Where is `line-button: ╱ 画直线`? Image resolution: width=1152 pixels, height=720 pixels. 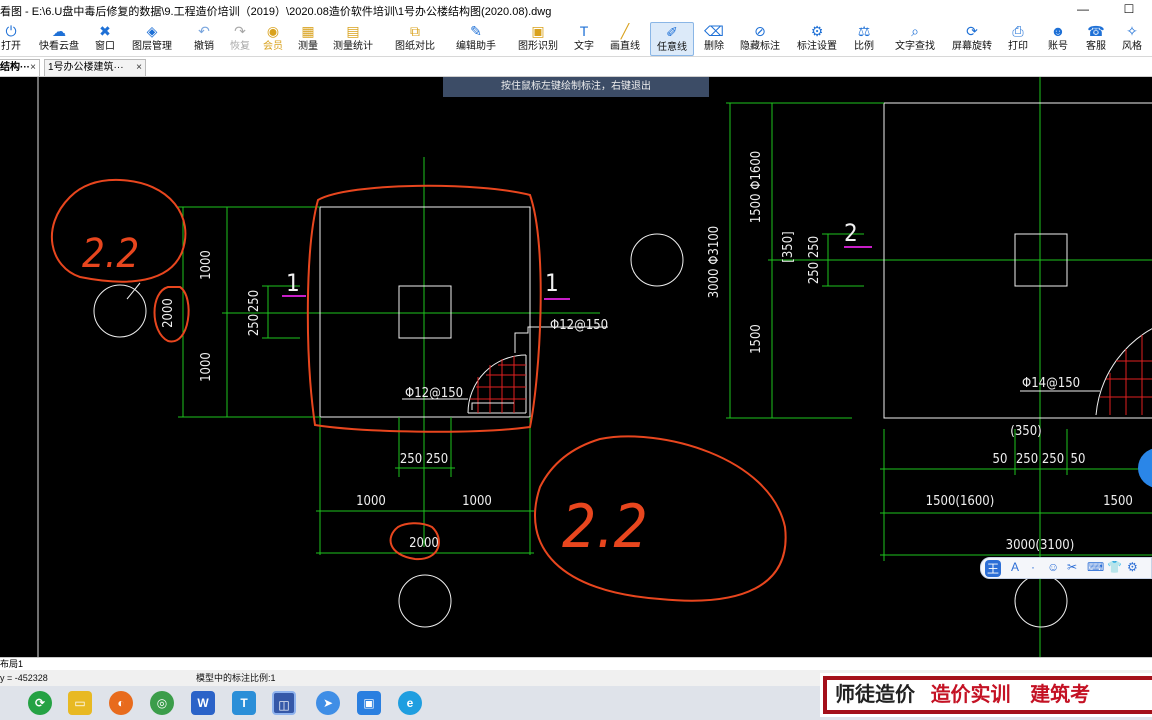
line-button: ╱ 画直线 is located at coordinates (625, 39).